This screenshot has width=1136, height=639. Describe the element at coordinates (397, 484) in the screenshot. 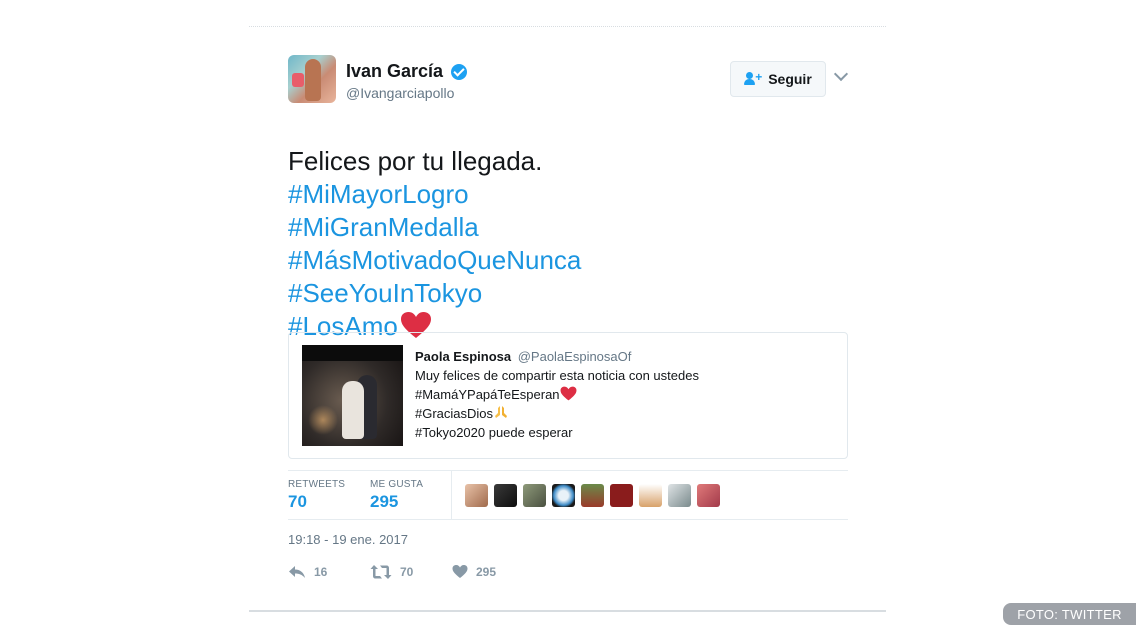

I see `likes-label: ME GUSTA` at that location.